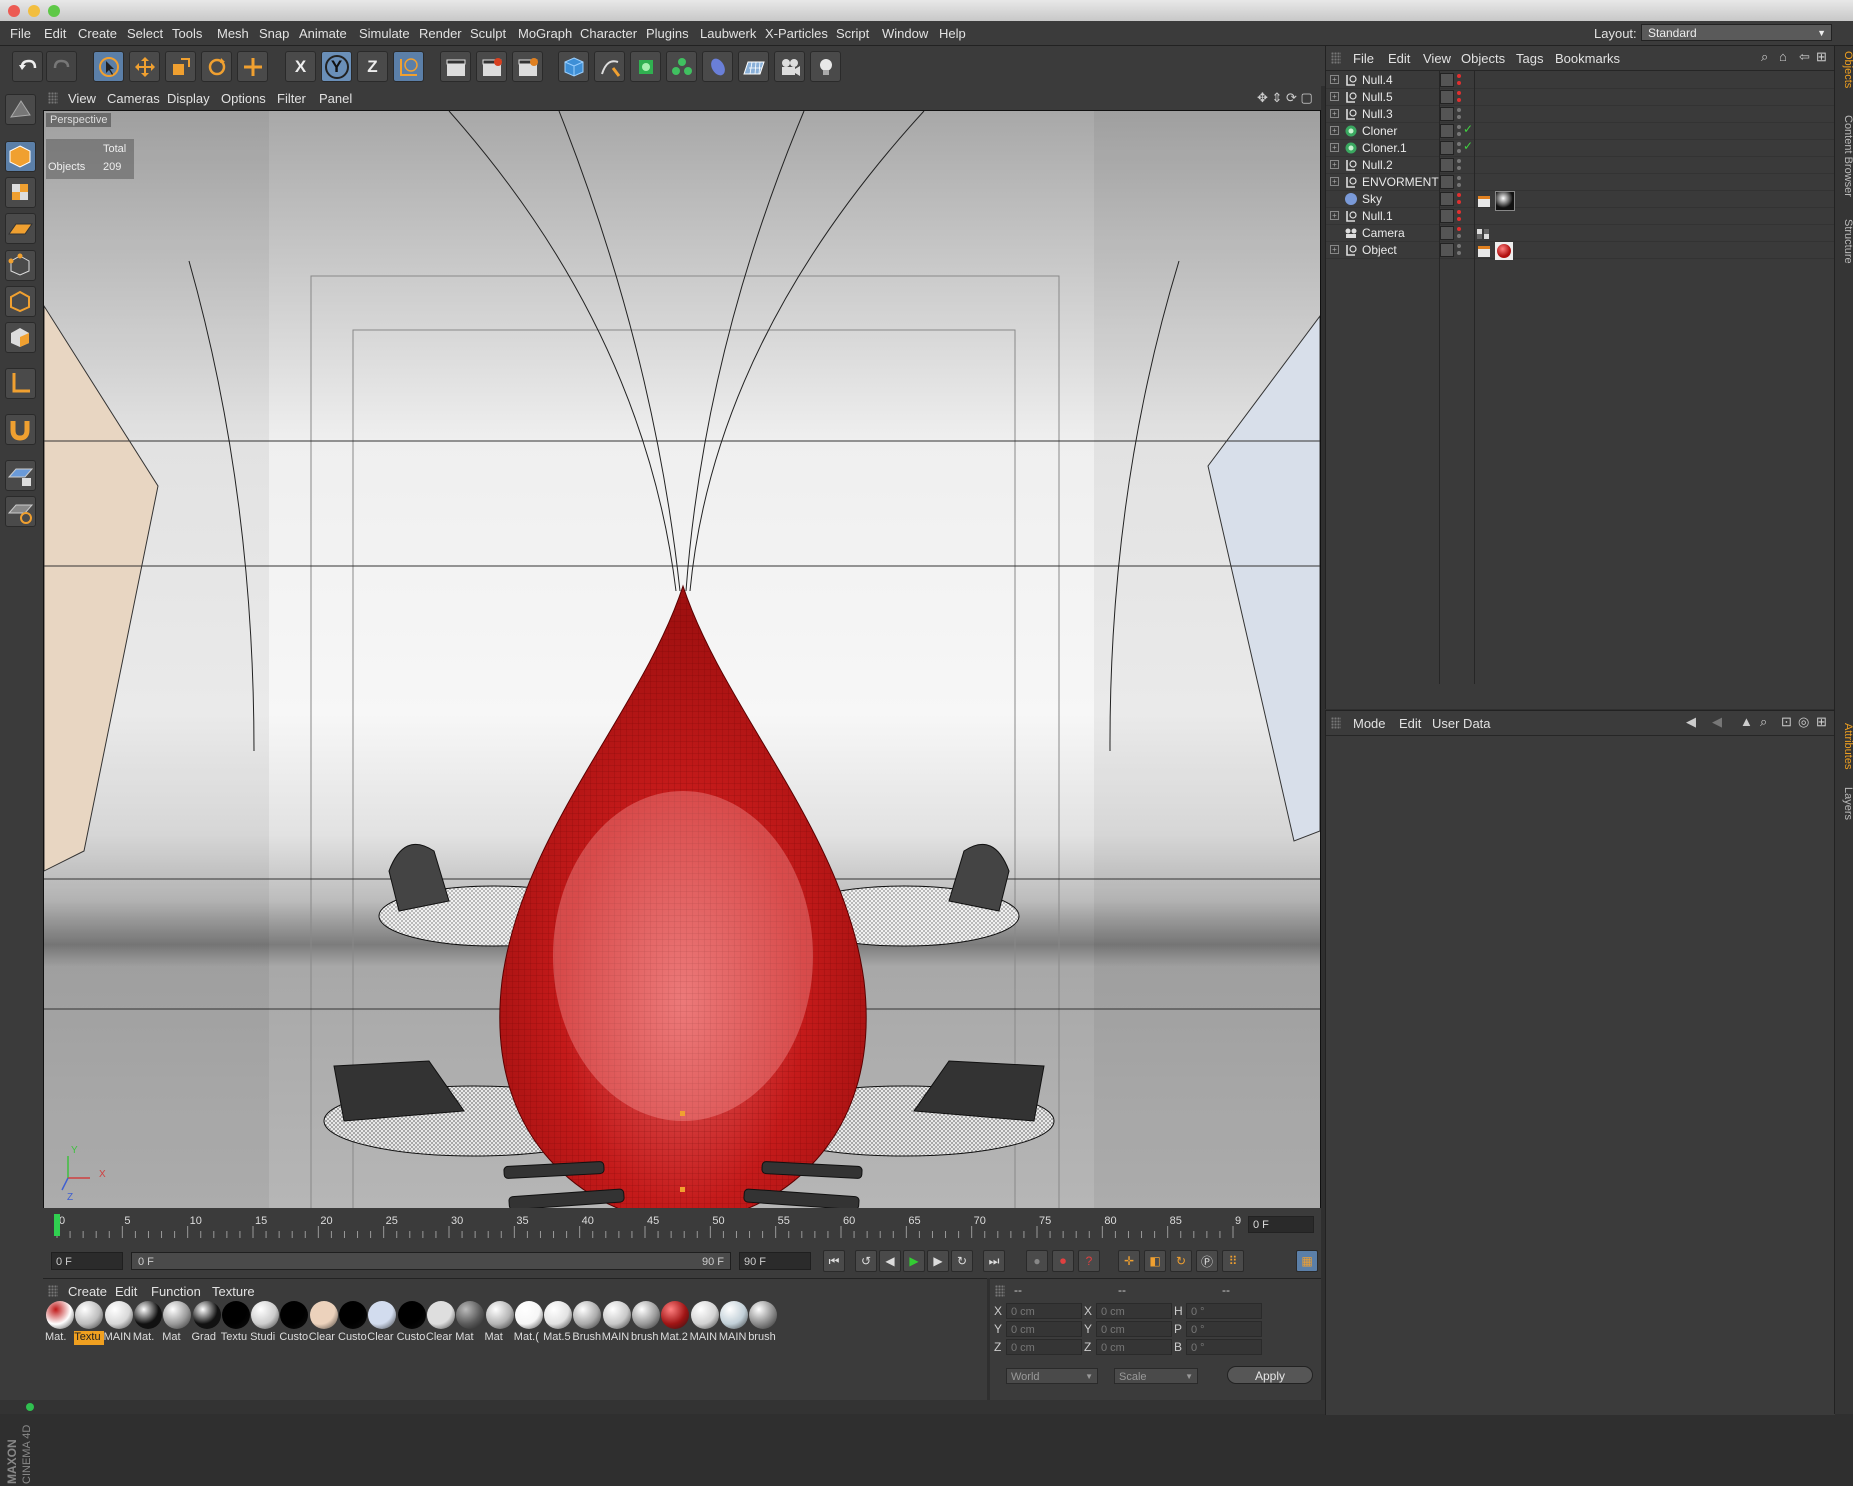 This screenshot has width=1853, height=1486. I want to click on material-swatch: Clear, so click(441, 1325).